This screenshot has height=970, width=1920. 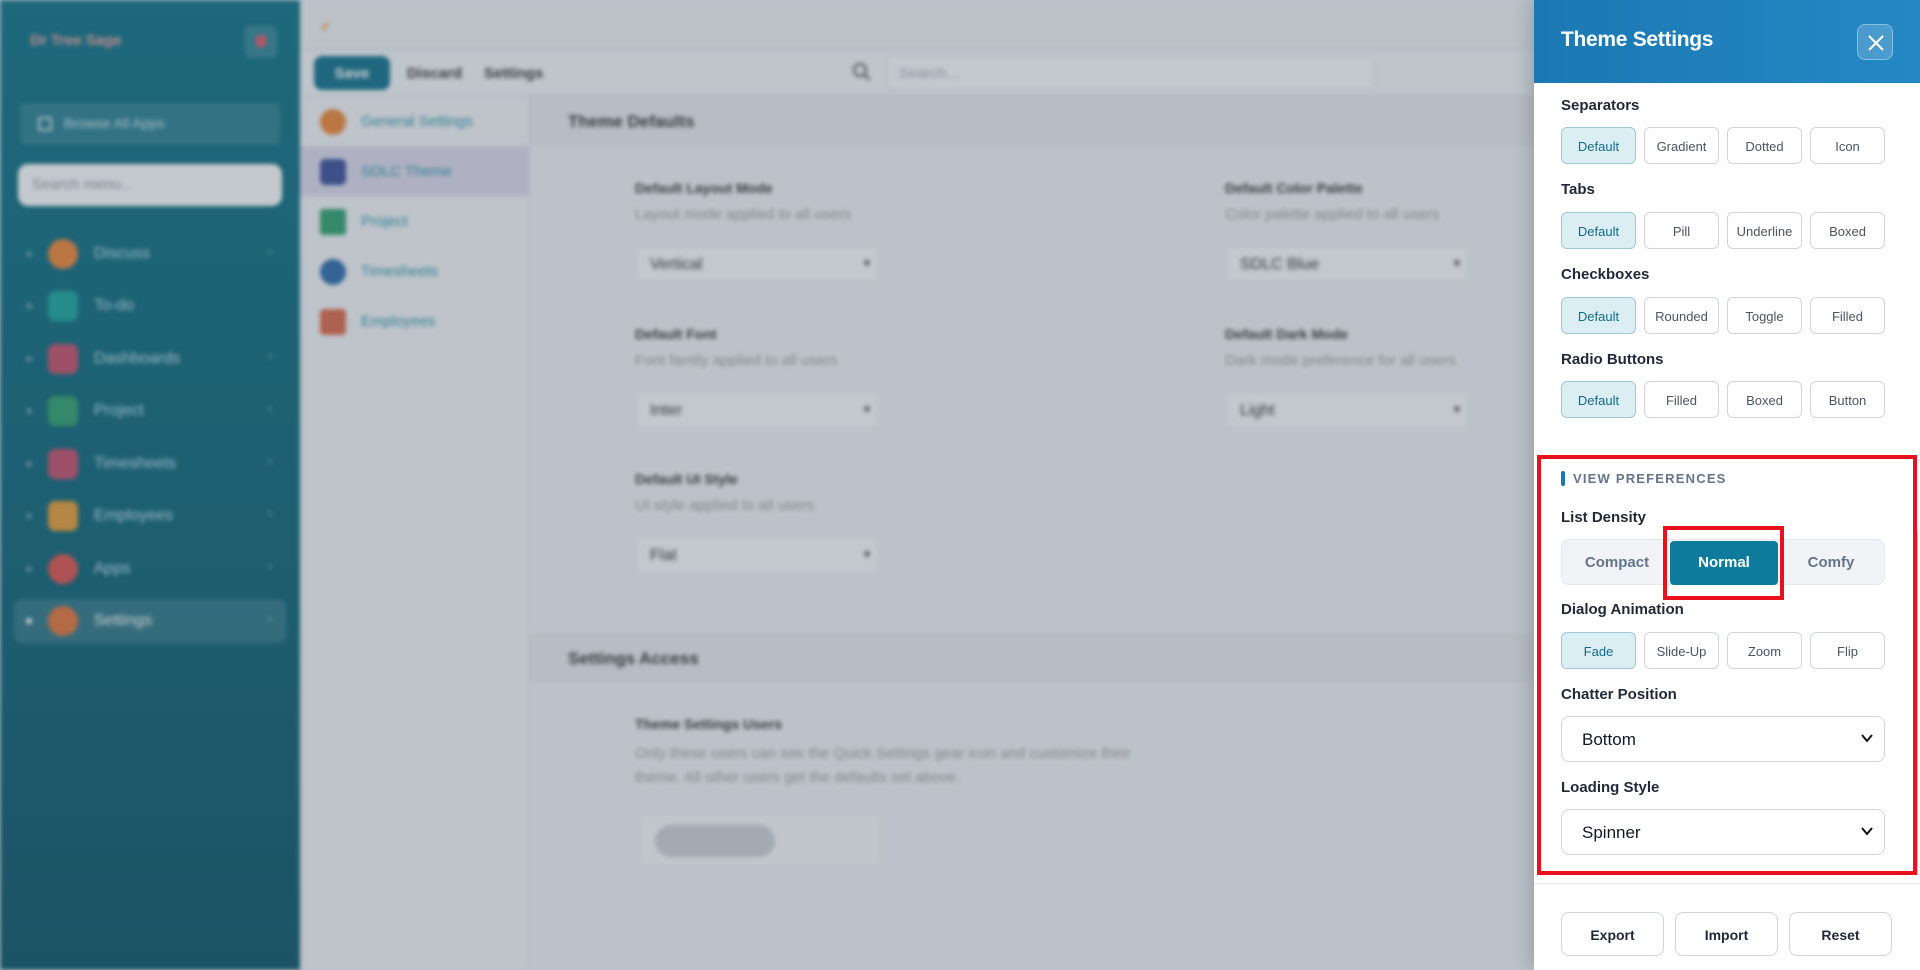 What do you see at coordinates (1681, 230) in the screenshot?
I see `tabs-option-pill: Pill` at bounding box center [1681, 230].